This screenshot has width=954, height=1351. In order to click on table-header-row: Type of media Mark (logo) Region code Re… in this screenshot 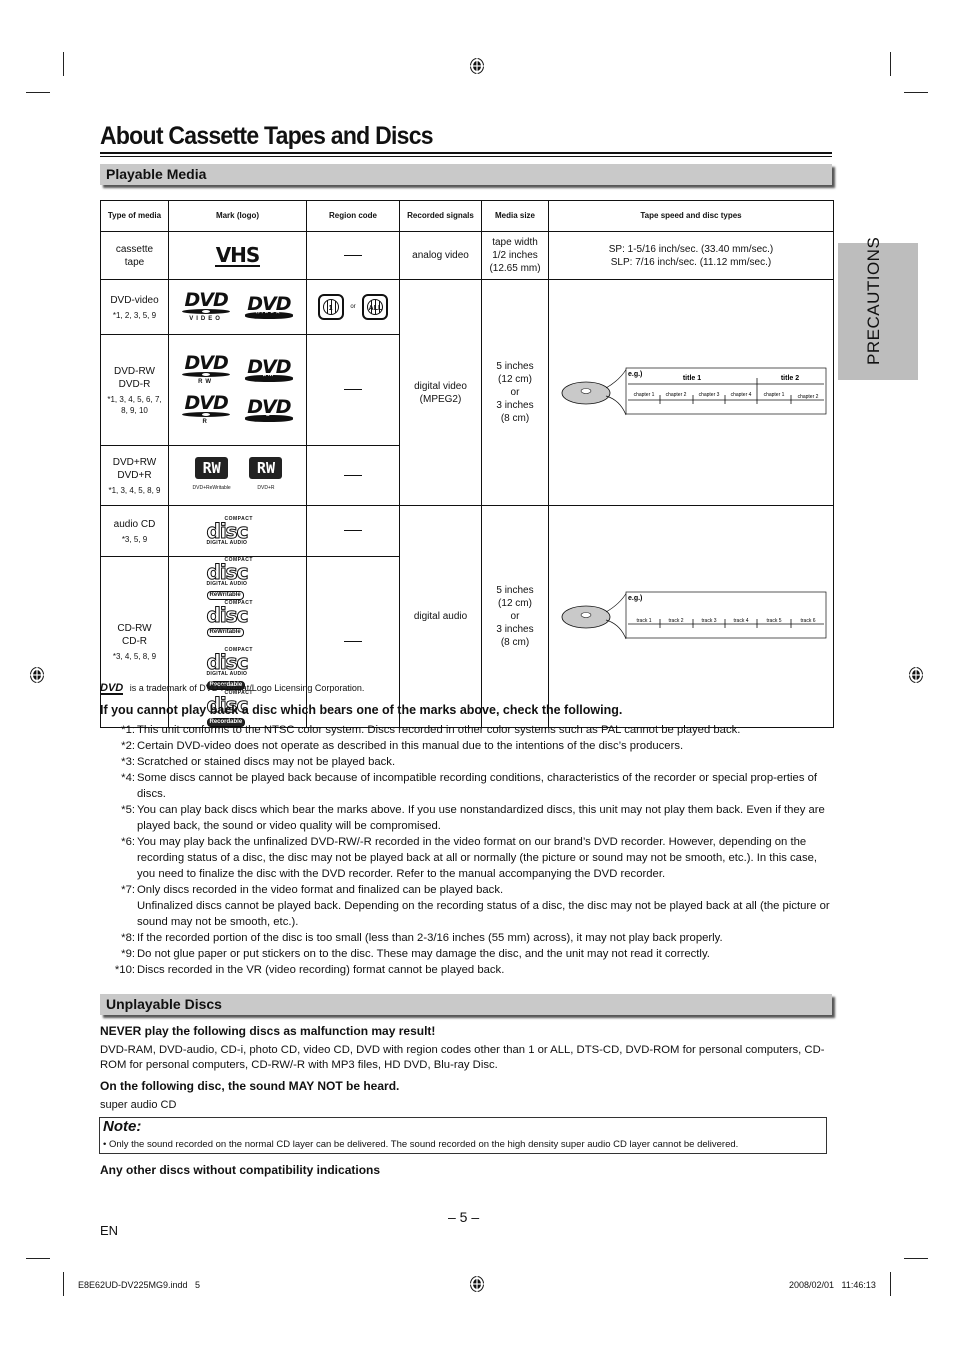, I will do `click(467, 216)`.